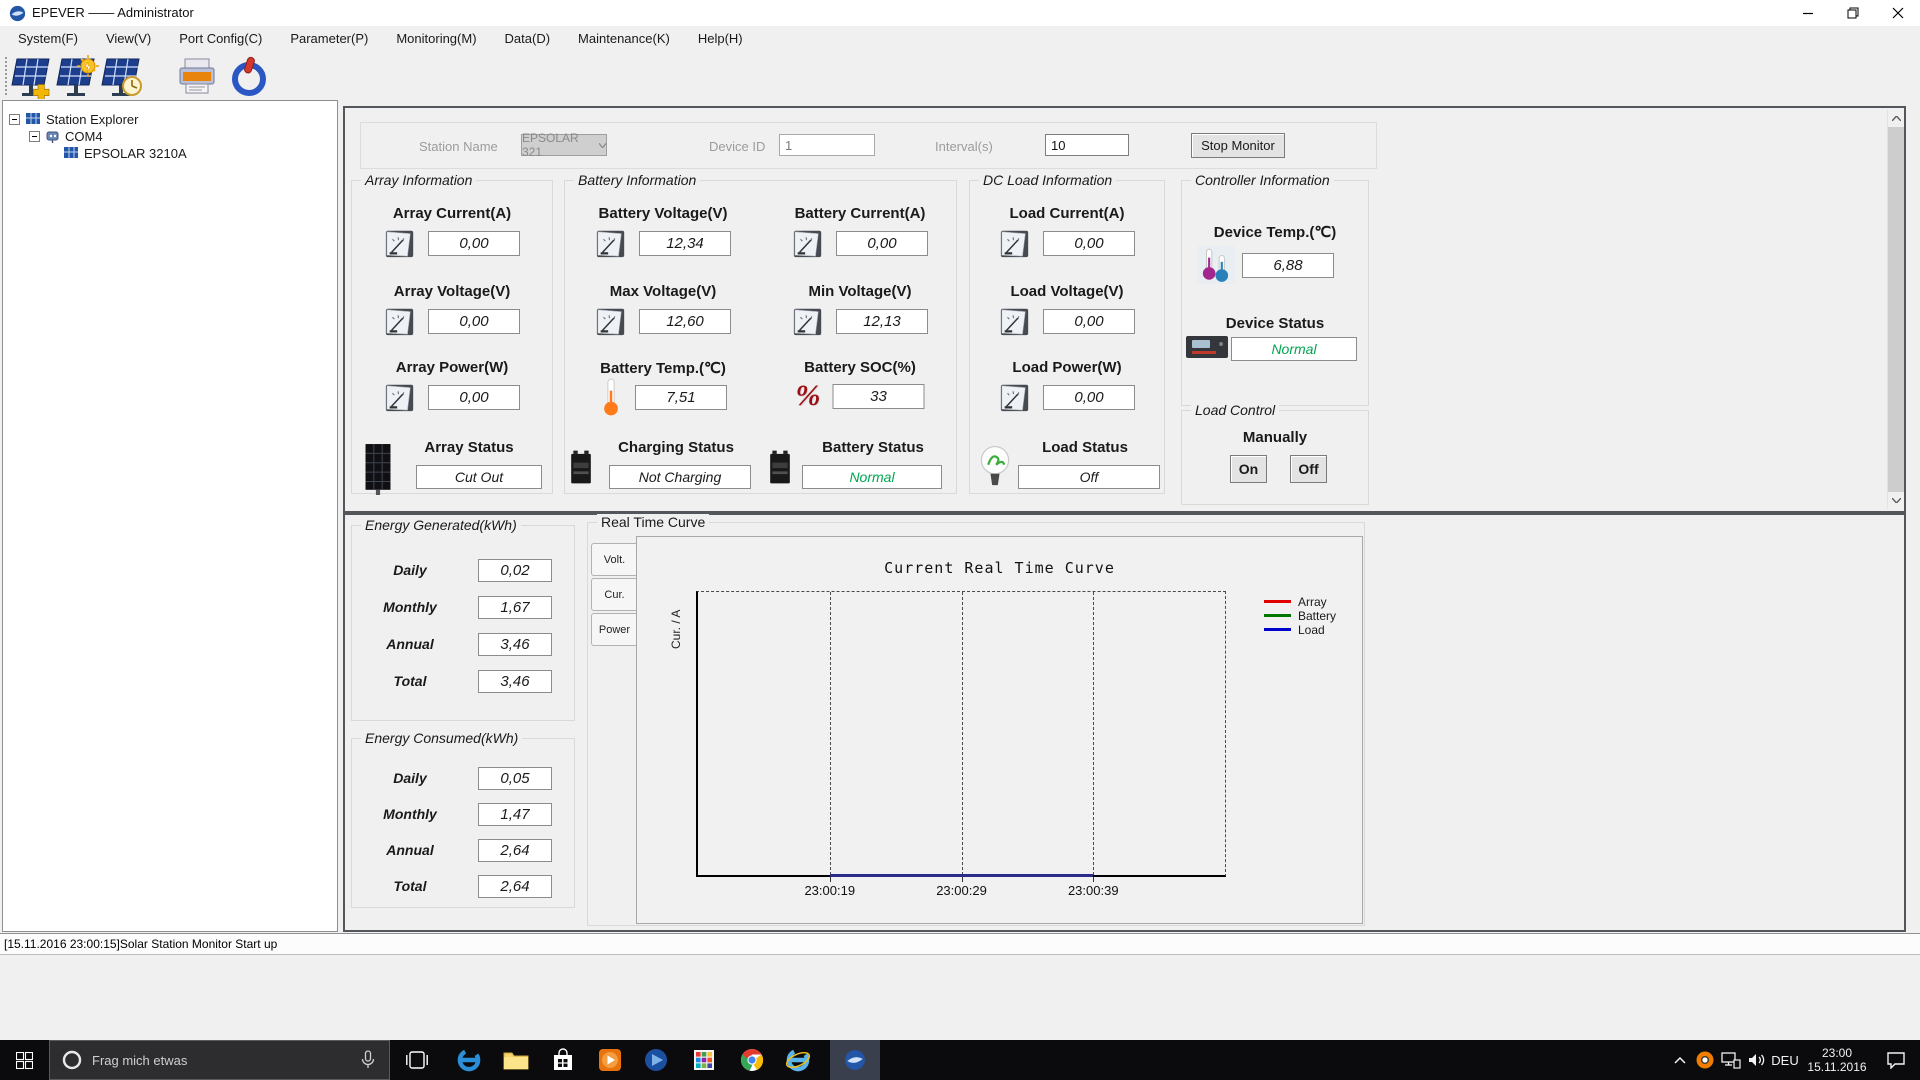 This screenshot has height=1080, width=1920. I want to click on controller-icon, so click(1207, 347).